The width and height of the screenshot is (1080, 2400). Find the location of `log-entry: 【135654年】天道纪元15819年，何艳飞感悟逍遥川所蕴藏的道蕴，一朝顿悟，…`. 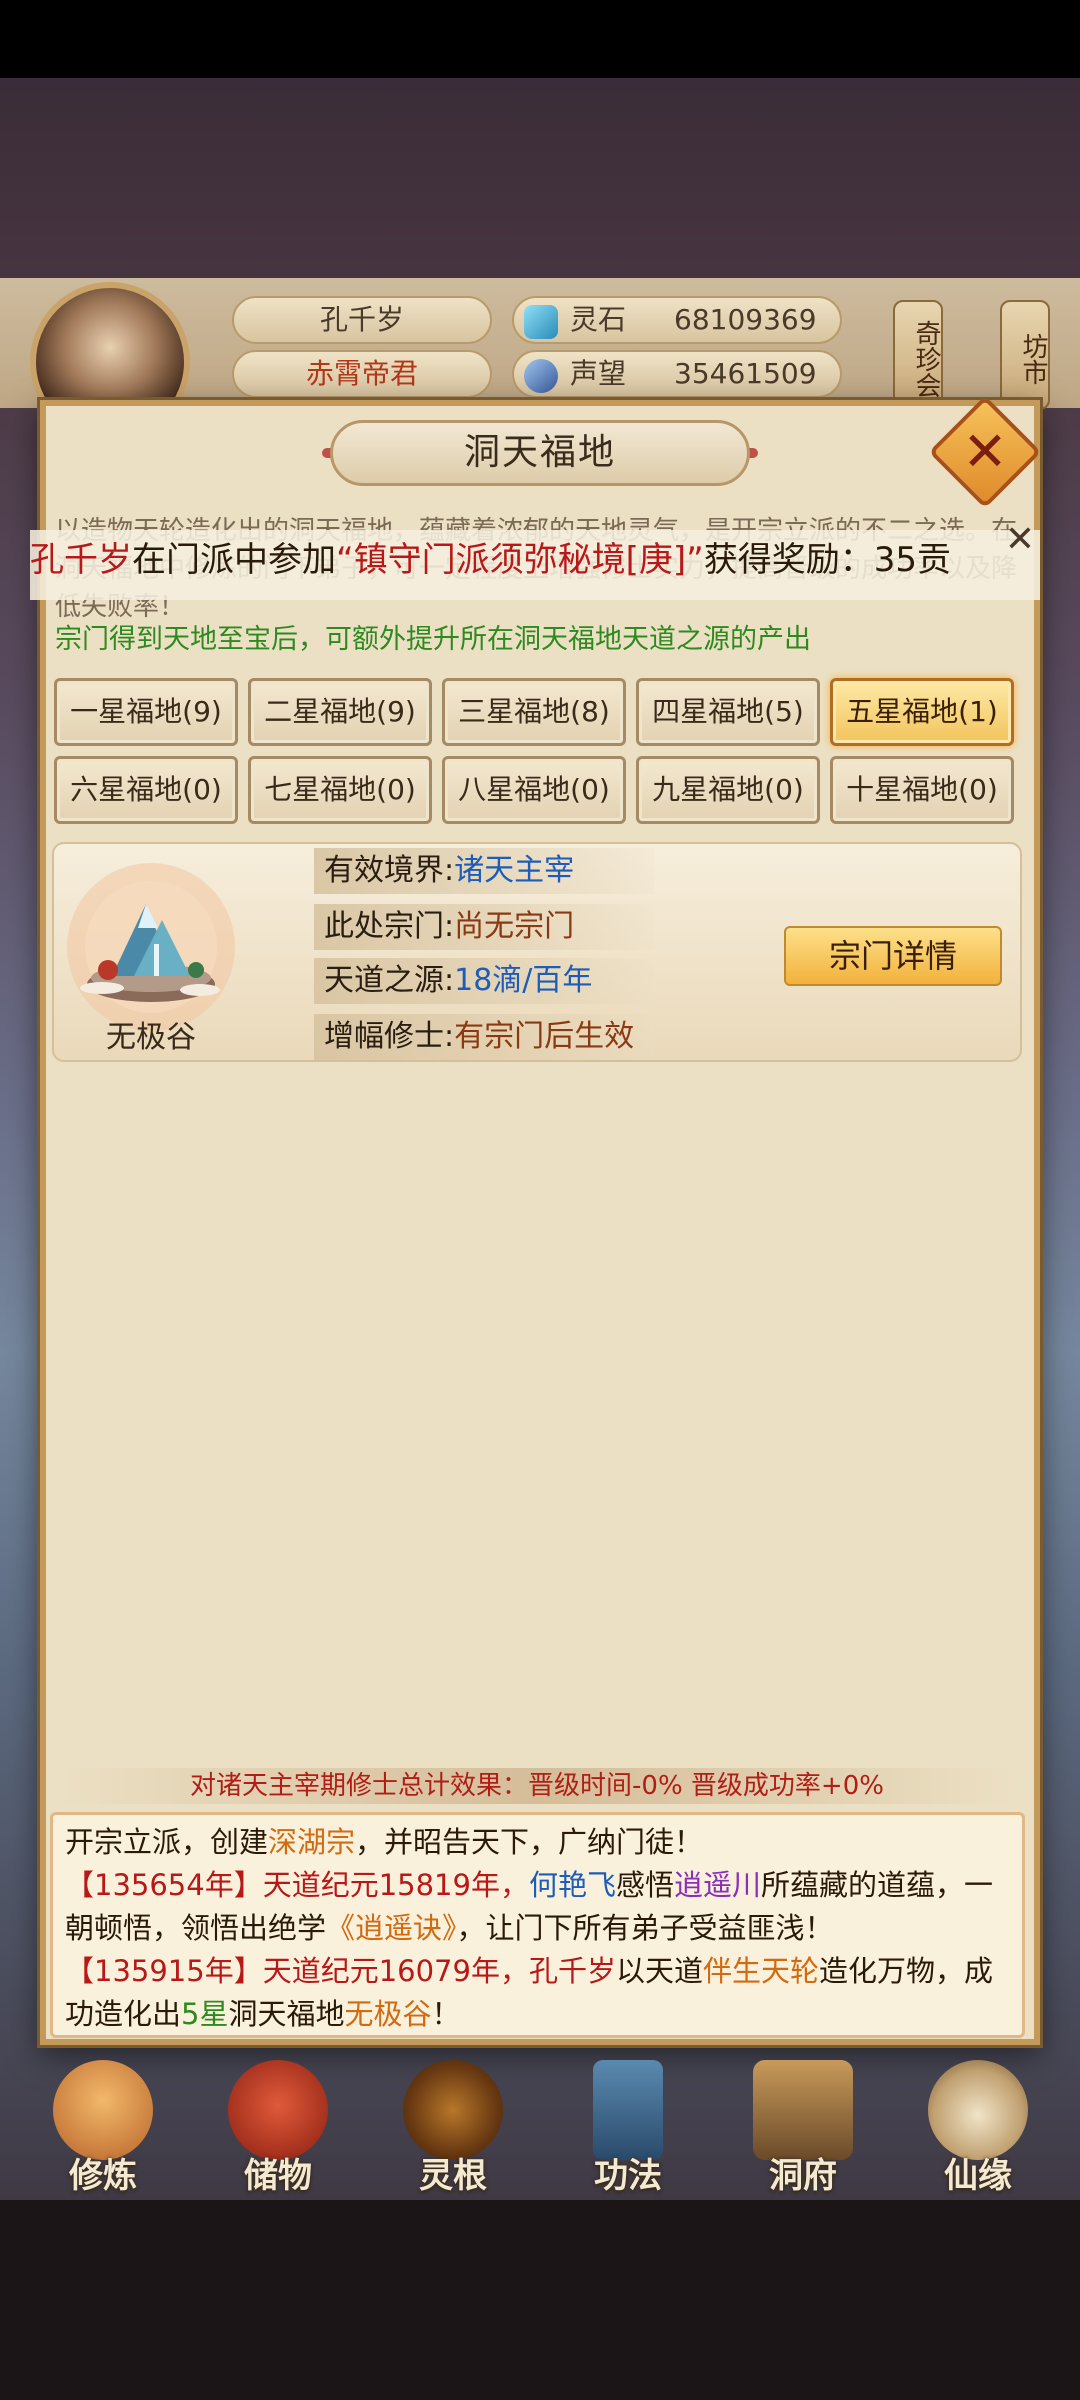

log-entry: 【135654年】天道纪元15819年，何艳飞感悟逍遥川所蕴藏的道蕴，一朝顿悟，… is located at coordinates (529, 1906).